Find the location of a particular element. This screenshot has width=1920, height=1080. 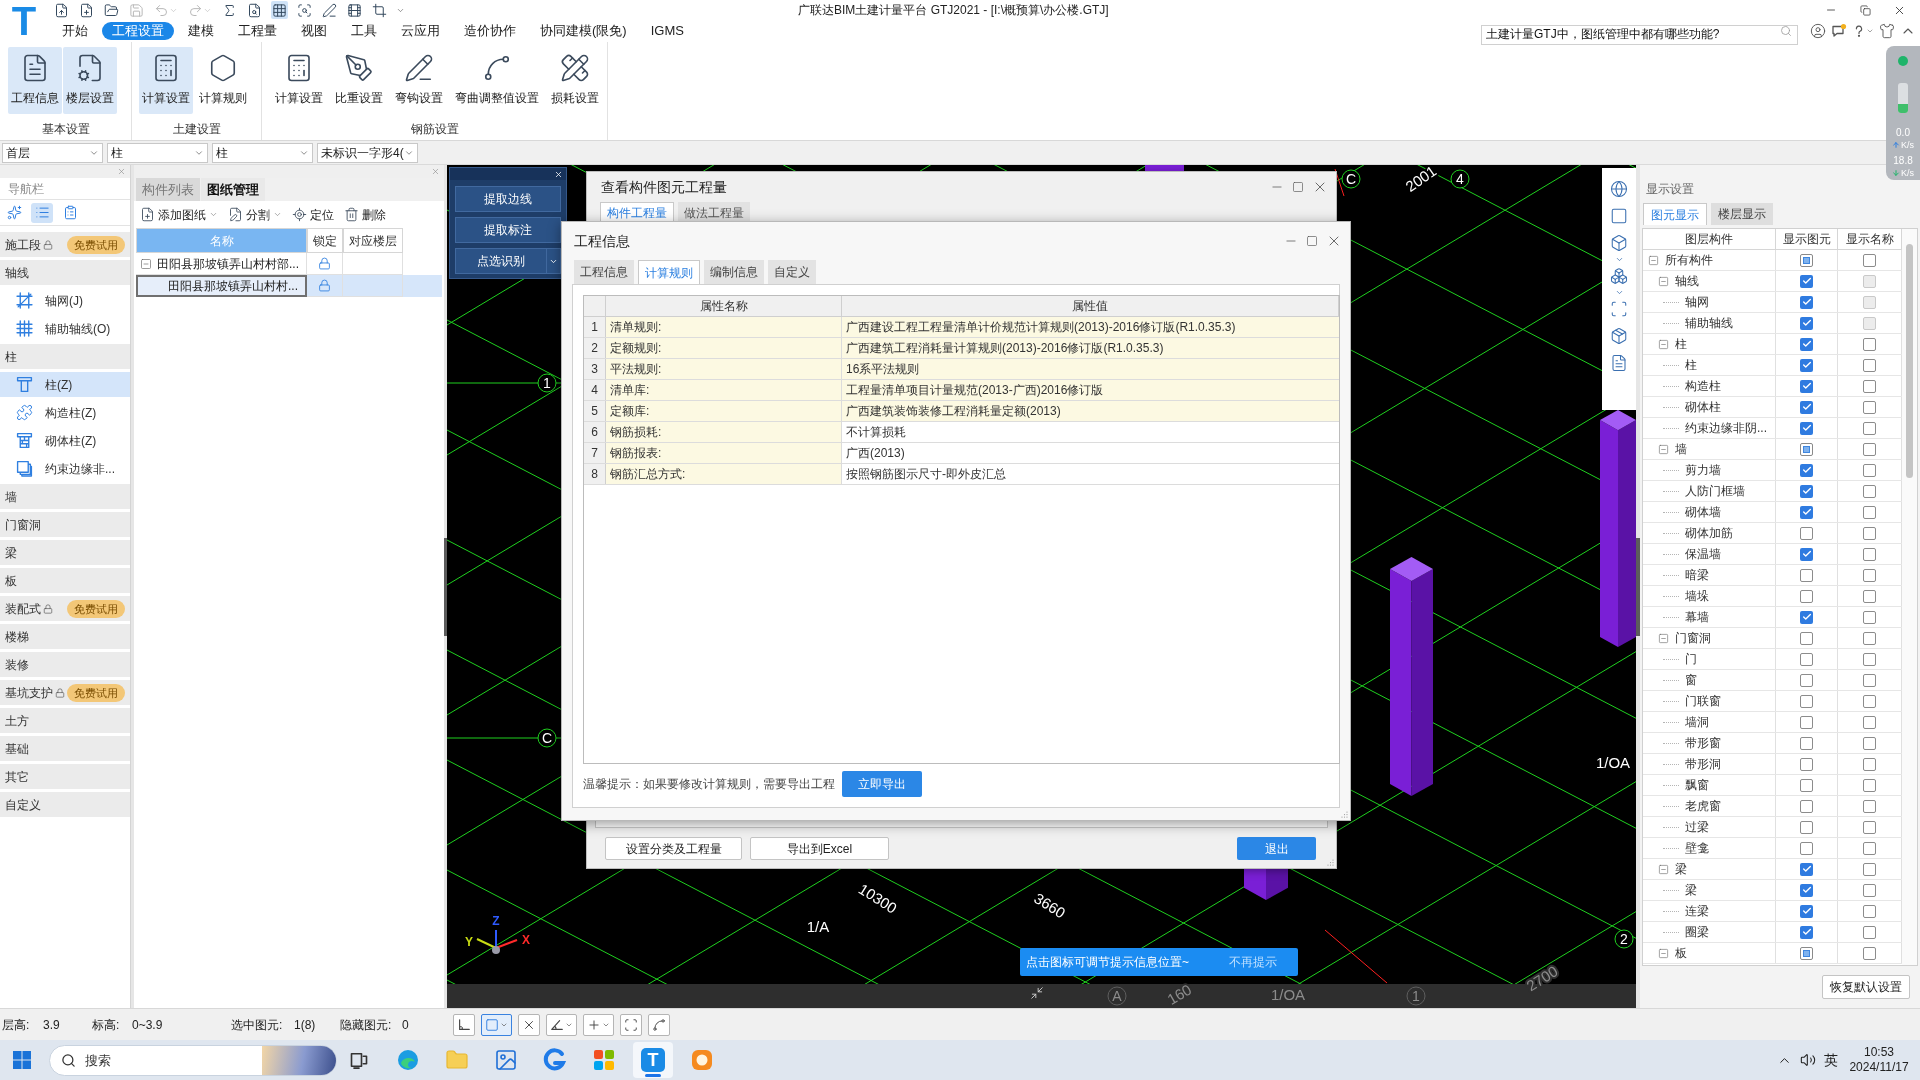

table-cell: 清单库: is located at coordinates (724, 390).